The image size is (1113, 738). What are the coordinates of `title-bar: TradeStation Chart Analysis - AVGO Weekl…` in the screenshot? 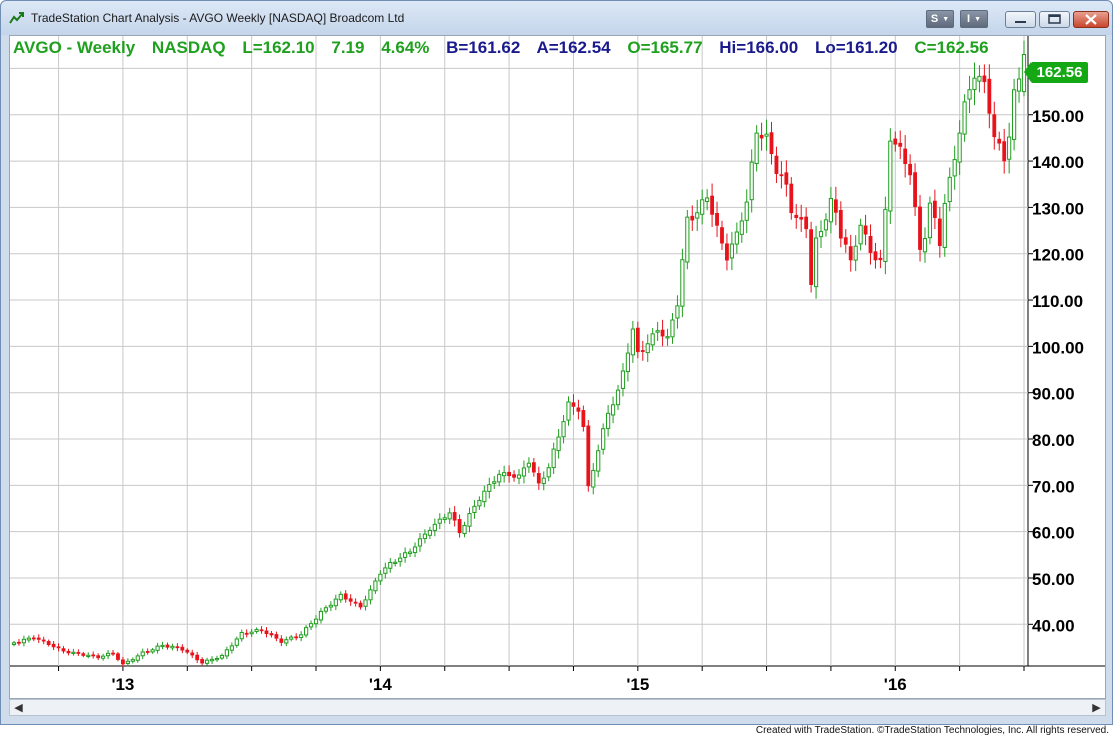 It's located at (556, 18).